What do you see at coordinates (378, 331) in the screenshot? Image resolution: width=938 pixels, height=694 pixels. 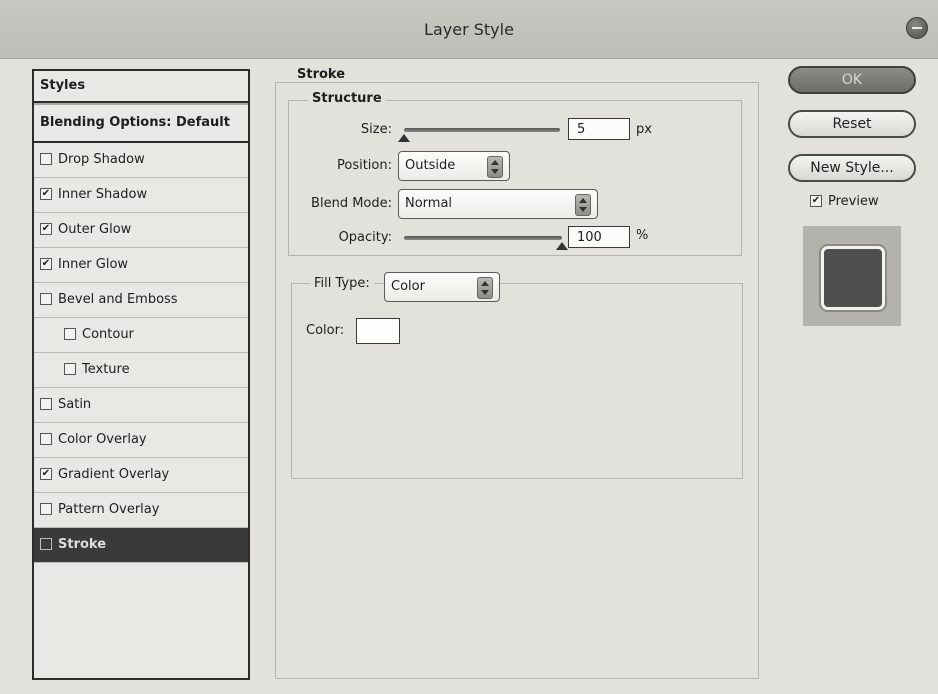 I see `stroke-color-swatch` at bounding box center [378, 331].